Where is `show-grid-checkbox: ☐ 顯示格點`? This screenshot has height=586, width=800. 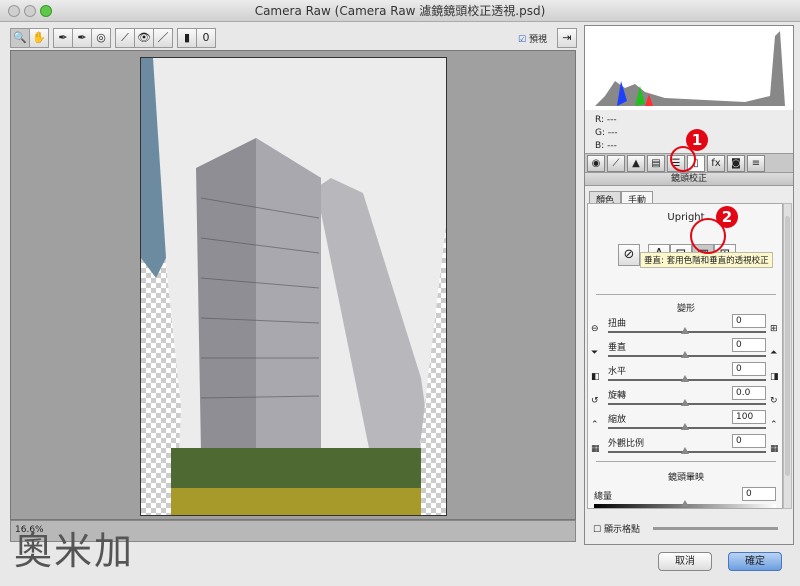 show-grid-checkbox: ☐ 顯示格點 is located at coordinates (616, 528).